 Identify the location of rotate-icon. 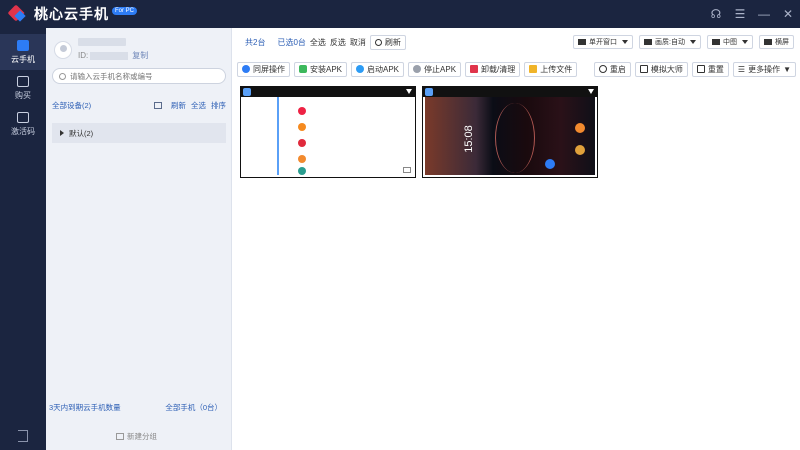
(768, 42).